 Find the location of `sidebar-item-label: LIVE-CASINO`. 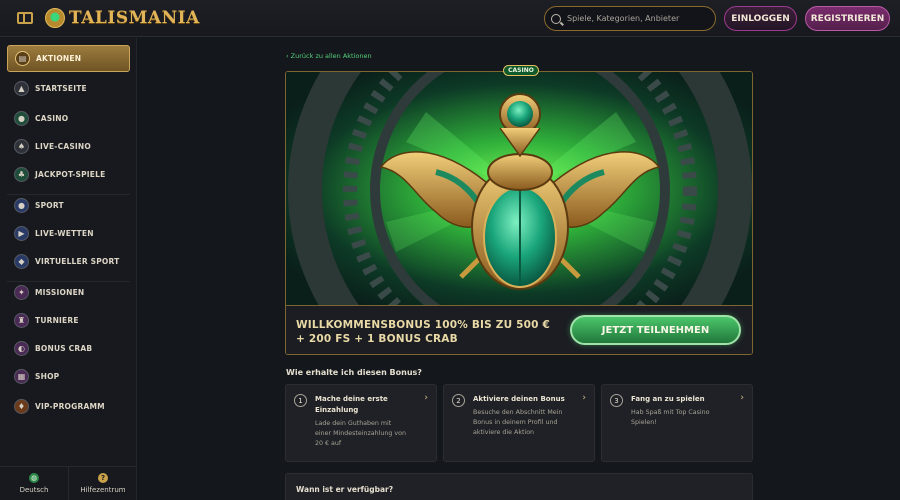

sidebar-item-label: LIVE-CASINO is located at coordinates (63, 146).